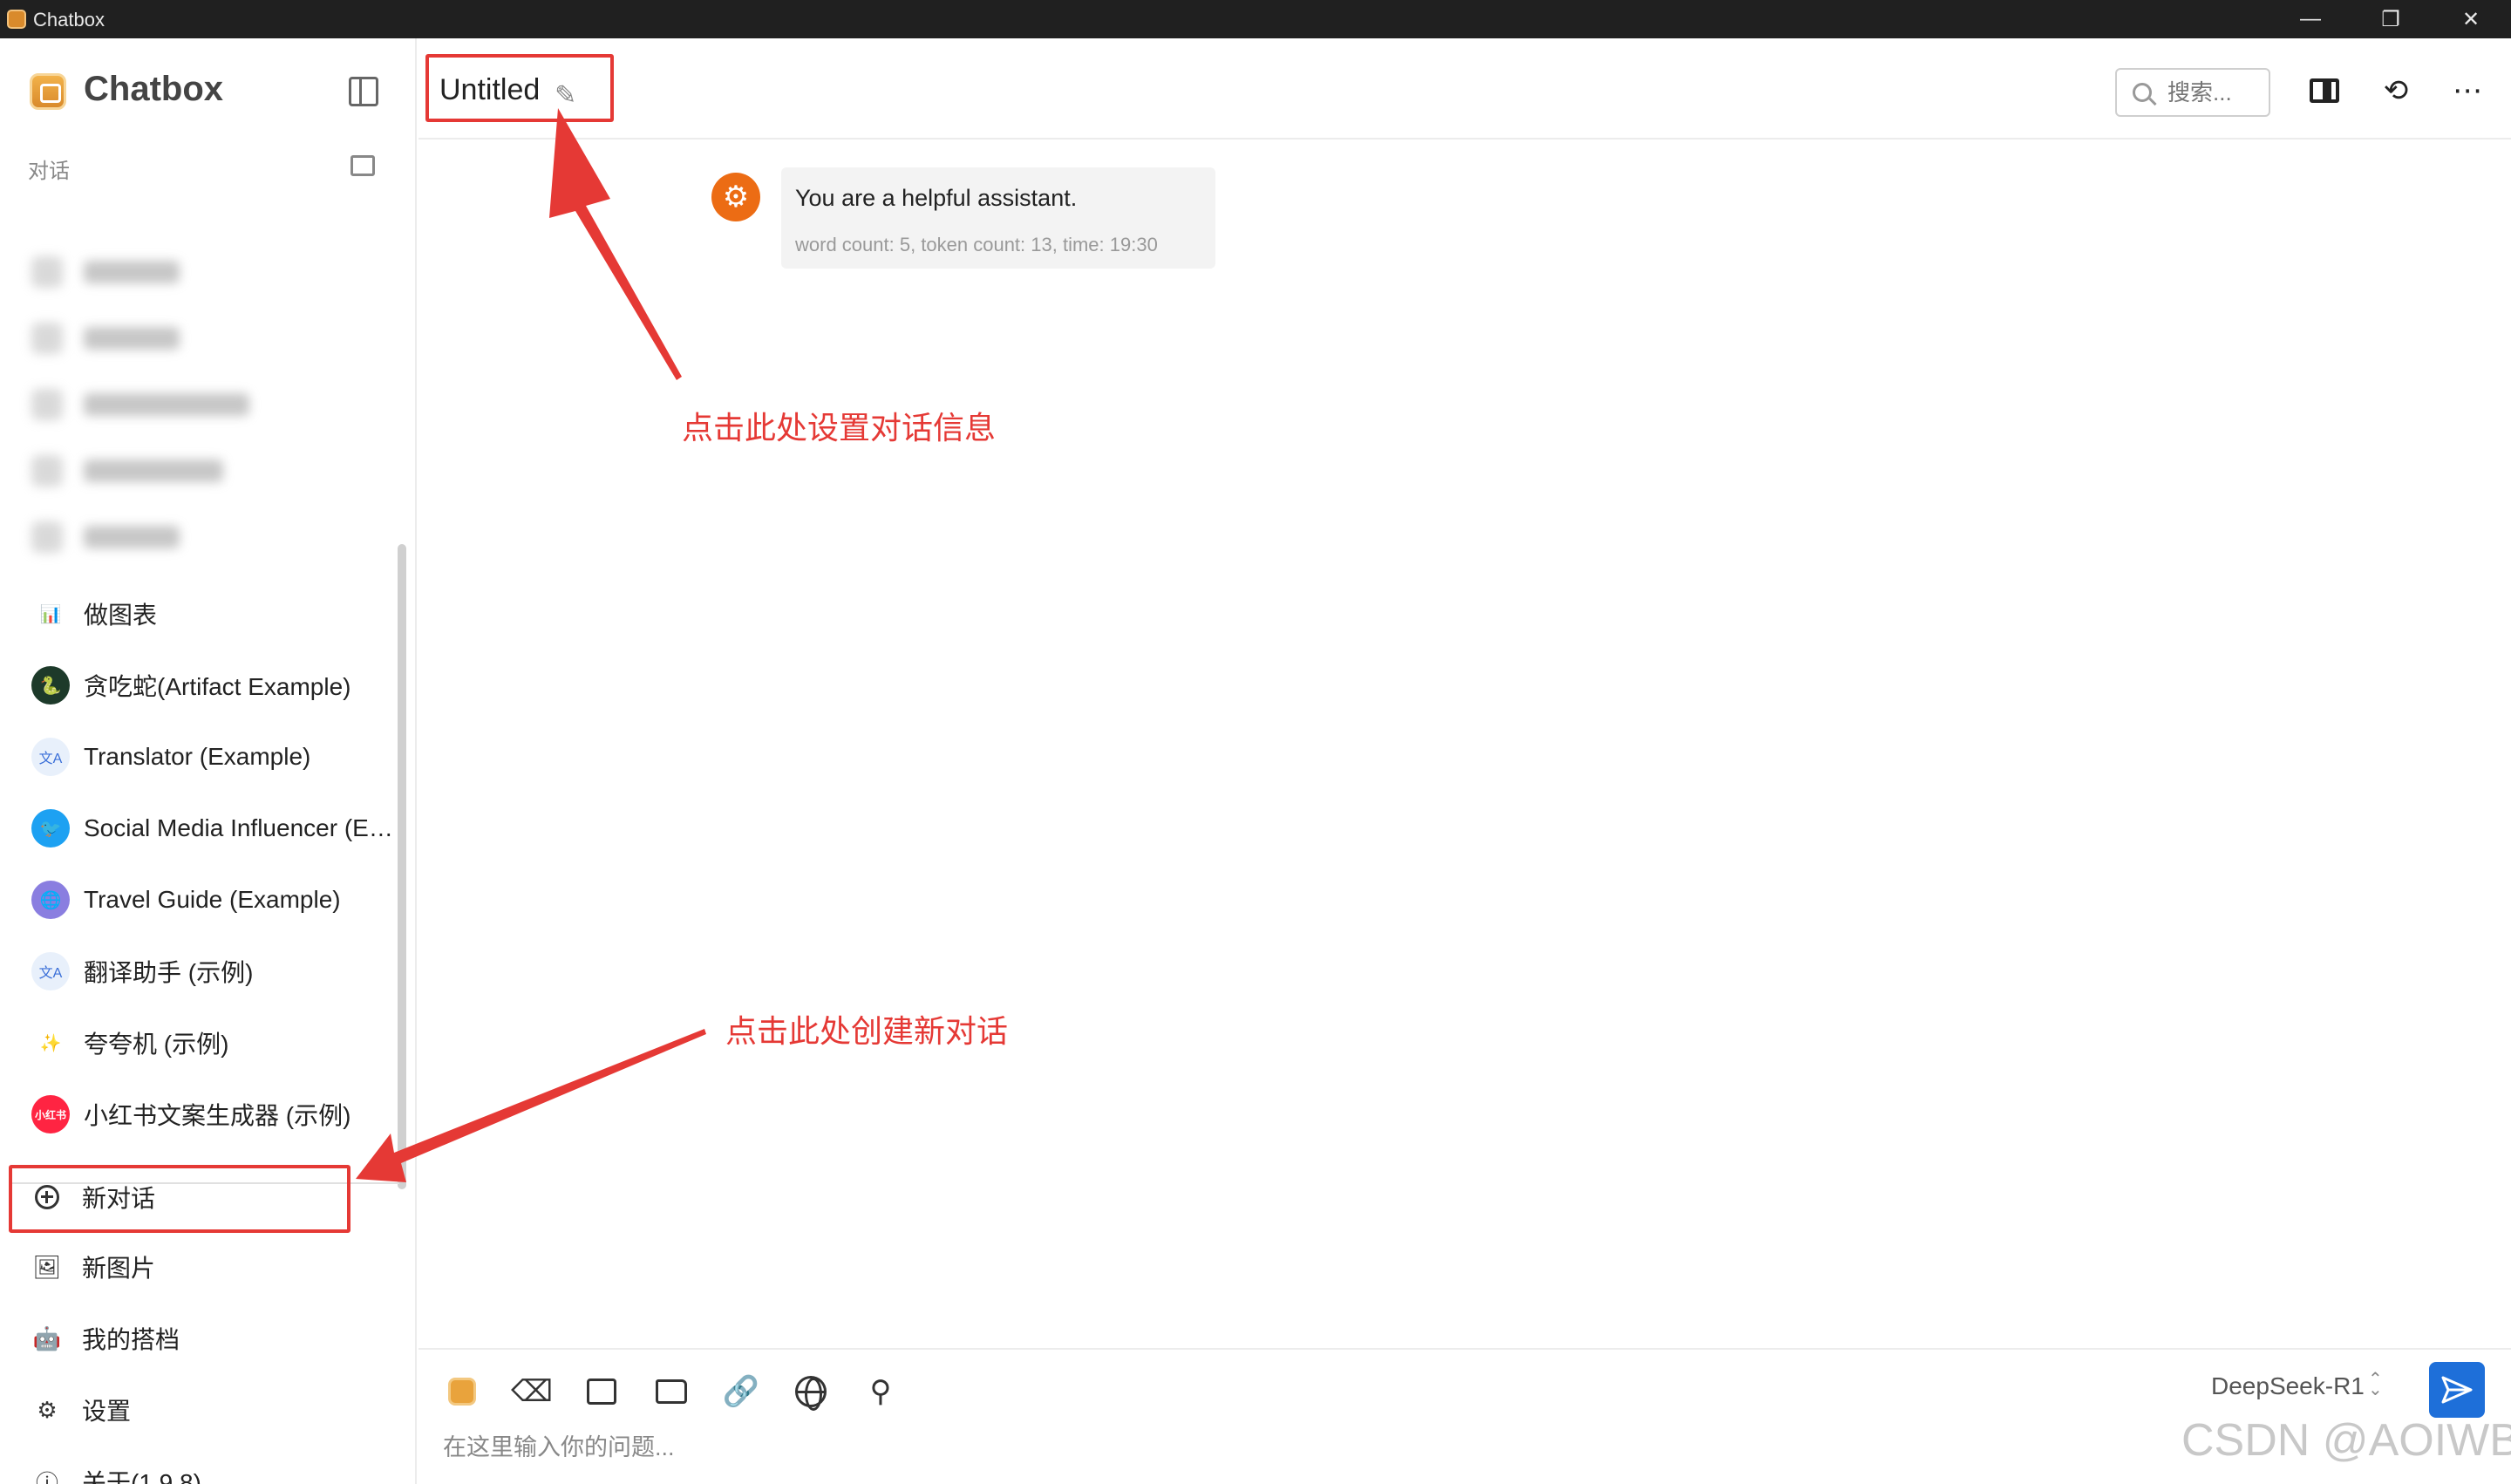 The width and height of the screenshot is (2511, 1484). I want to click on image-icon, so click(602, 1392).